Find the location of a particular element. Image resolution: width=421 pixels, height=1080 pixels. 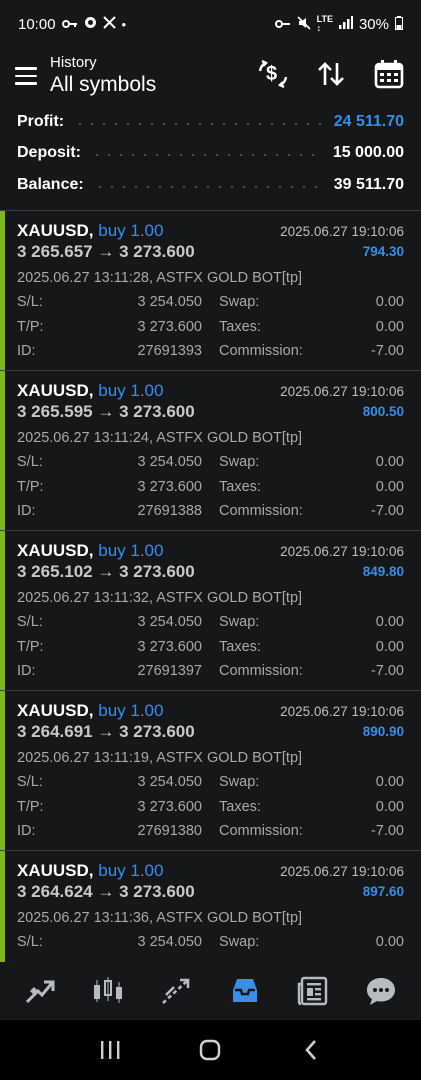

currency-exchange-icon: $ is located at coordinates (273, 74).